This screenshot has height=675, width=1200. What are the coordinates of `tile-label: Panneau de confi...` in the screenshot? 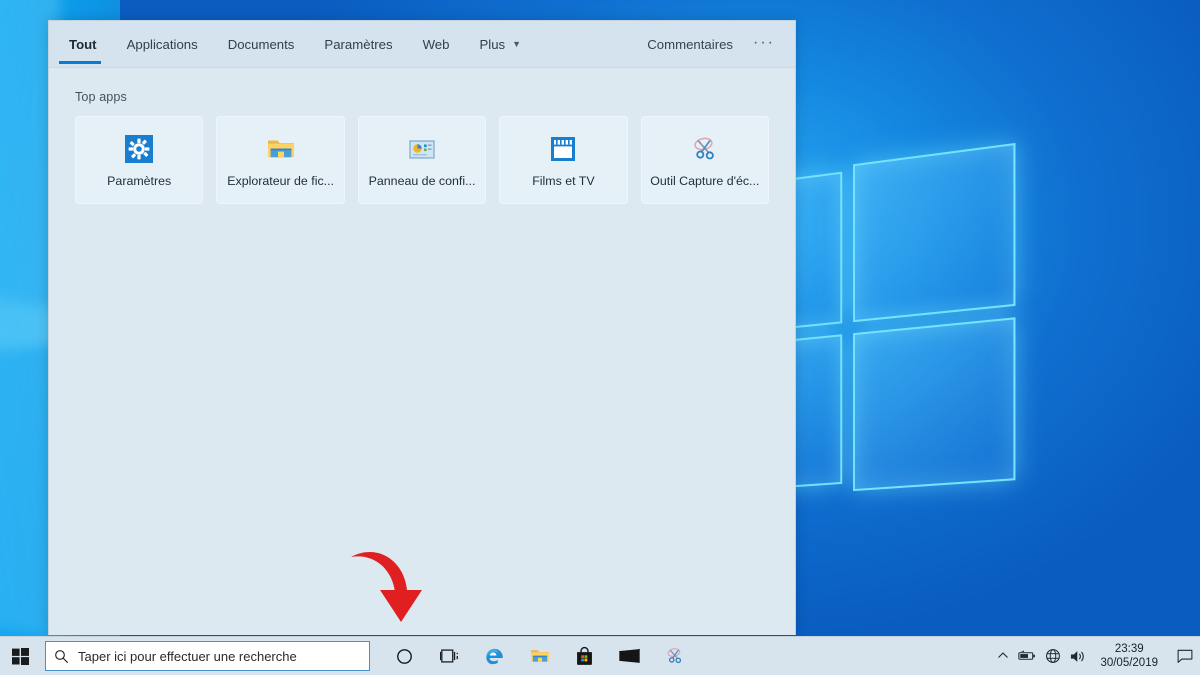 It's located at (422, 180).